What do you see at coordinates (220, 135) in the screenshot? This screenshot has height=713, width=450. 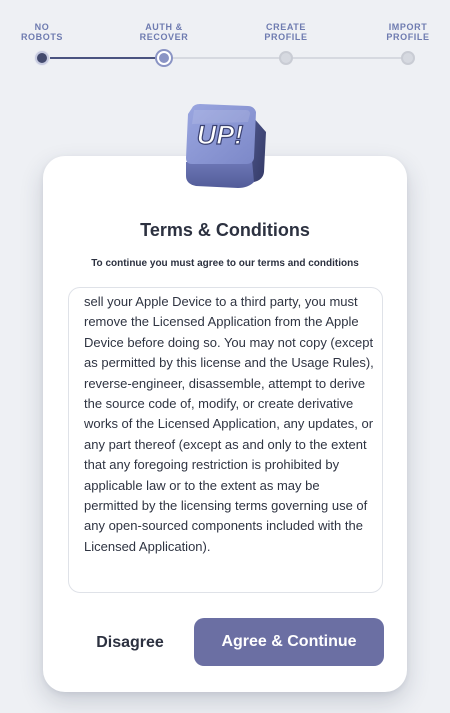 I see `logo-text: UP!` at bounding box center [220, 135].